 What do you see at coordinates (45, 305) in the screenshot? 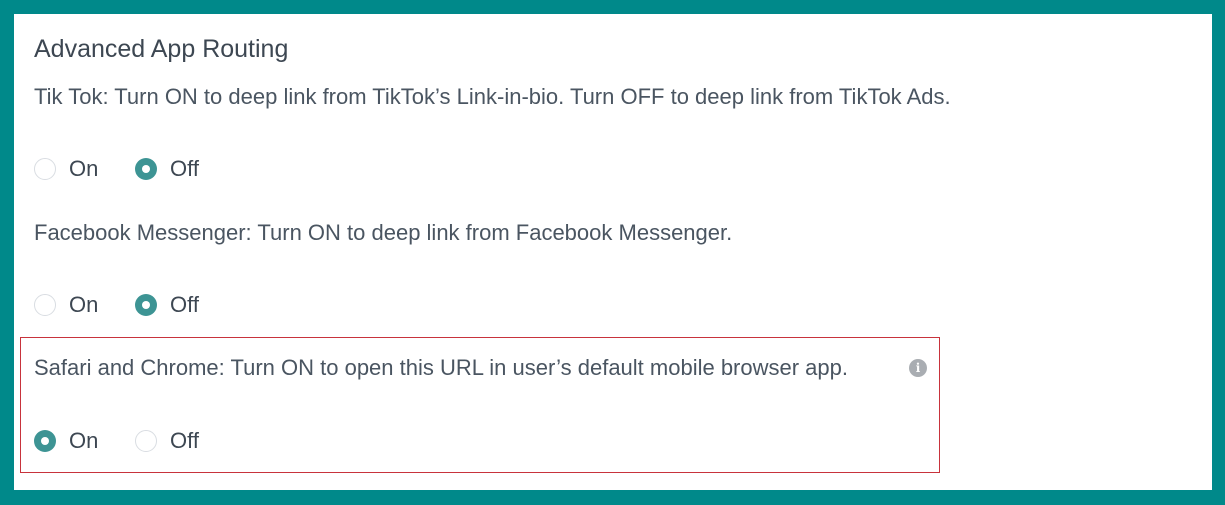
I see `facebook-messenger-on-radio` at bounding box center [45, 305].